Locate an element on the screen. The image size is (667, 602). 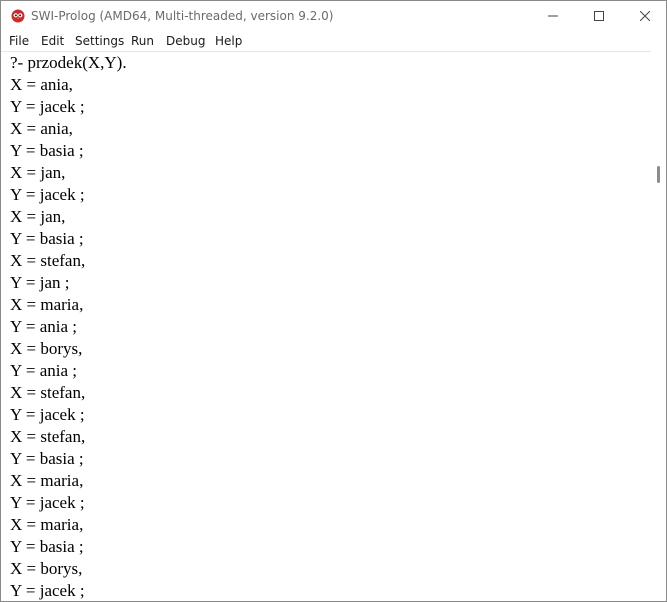
vertical-scrollbar is located at coordinates (658, 326).